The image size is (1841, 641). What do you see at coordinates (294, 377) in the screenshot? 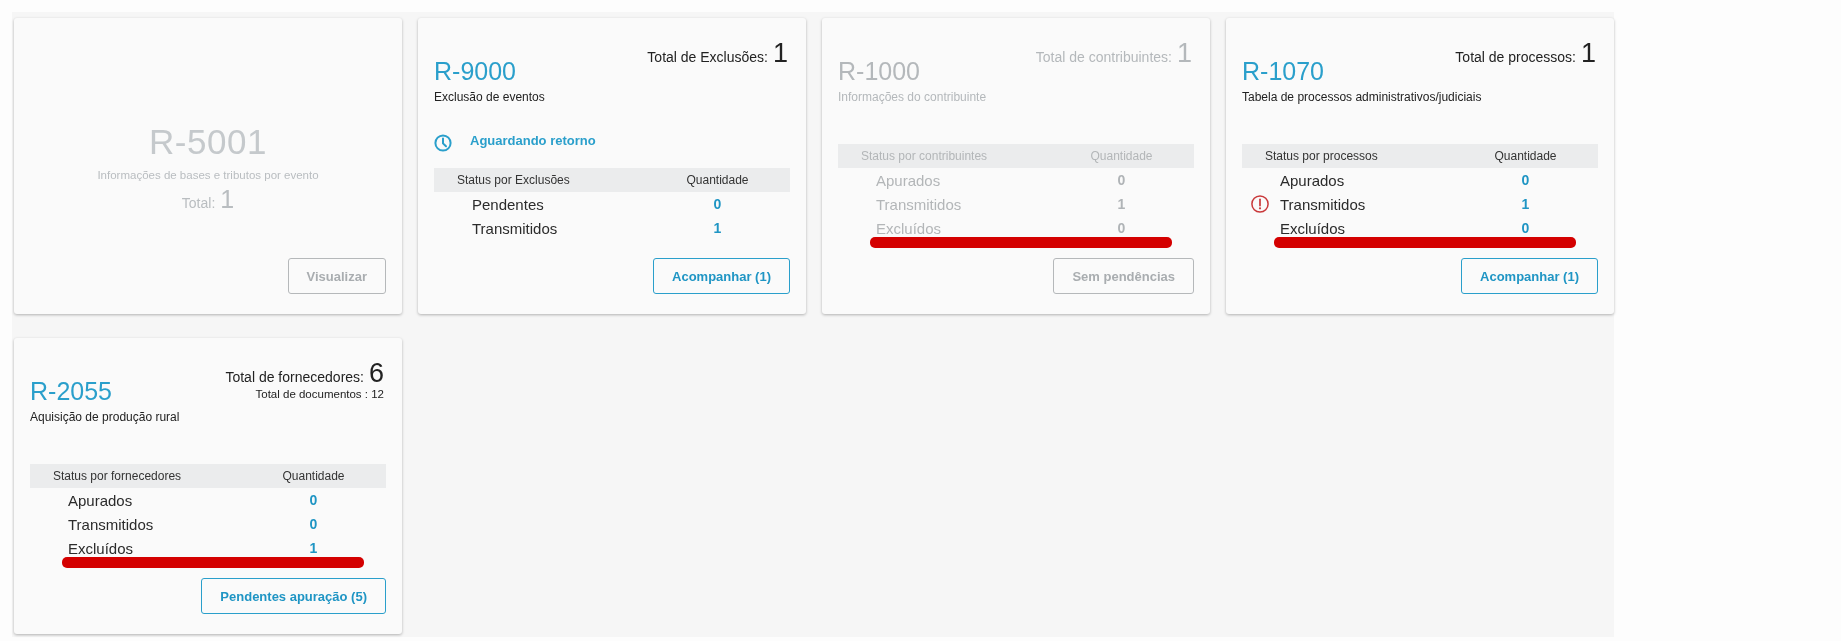
I see `total-label: Total de fornecedores:` at bounding box center [294, 377].